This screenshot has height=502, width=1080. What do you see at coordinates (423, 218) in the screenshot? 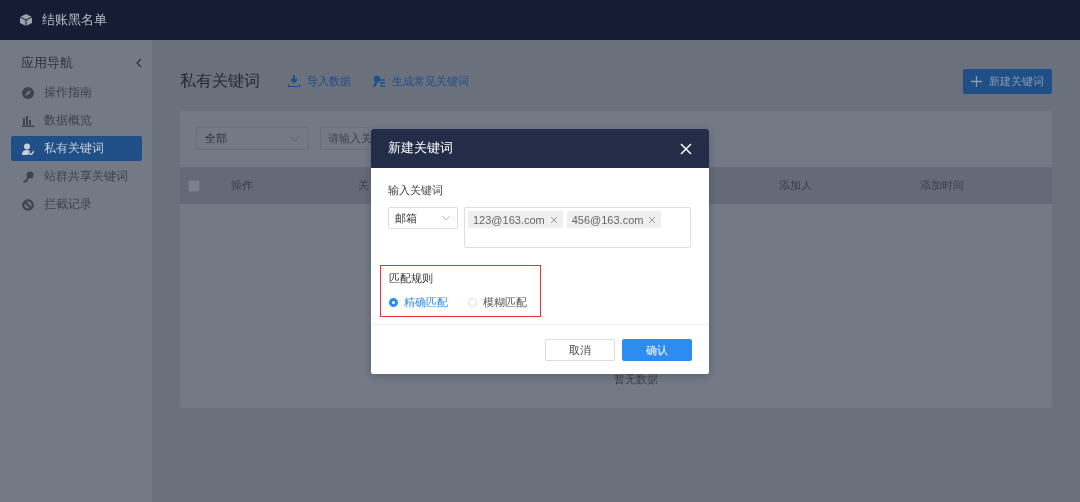
I see `type-select: 邮箱` at bounding box center [423, 218].